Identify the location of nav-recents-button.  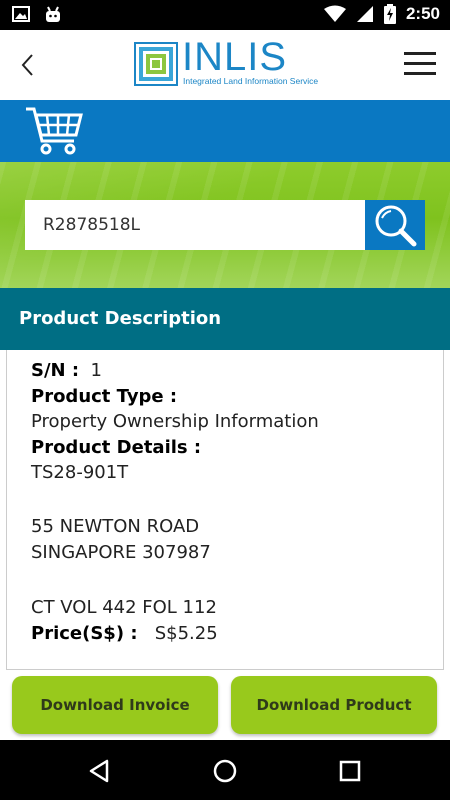
(350, 771).